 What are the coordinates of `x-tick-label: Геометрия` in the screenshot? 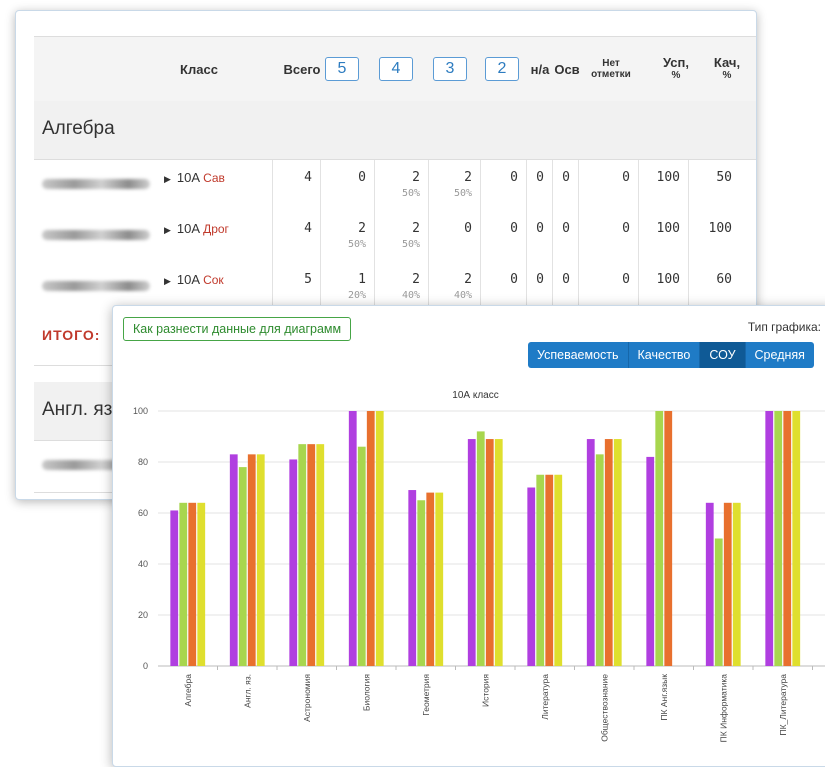 It's located at (426, 695).